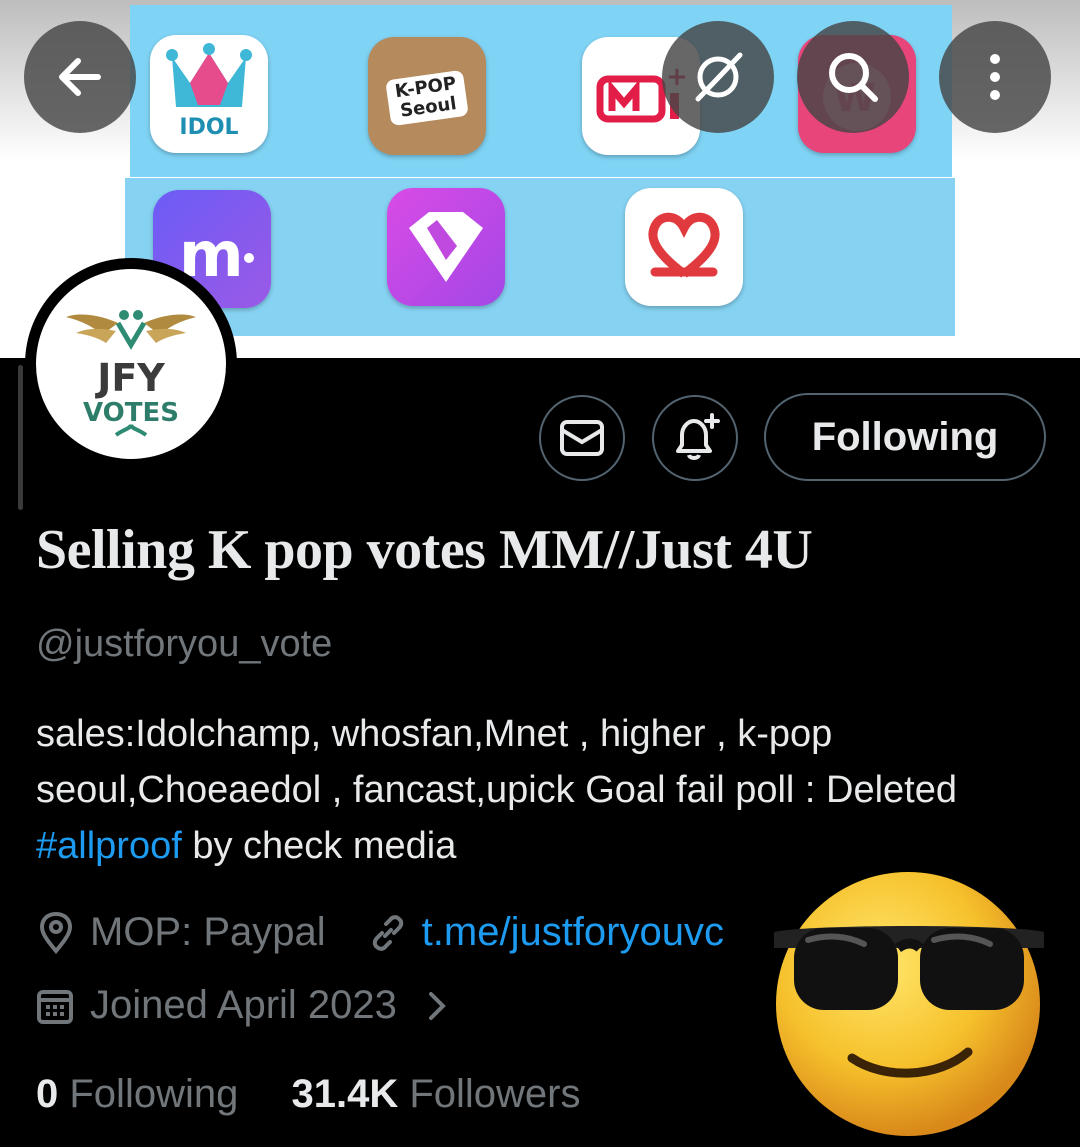 The height and width of the screenshot is (1147, 1080). I want to click on joined-date: Joined April 2023, so click(243, 1005).